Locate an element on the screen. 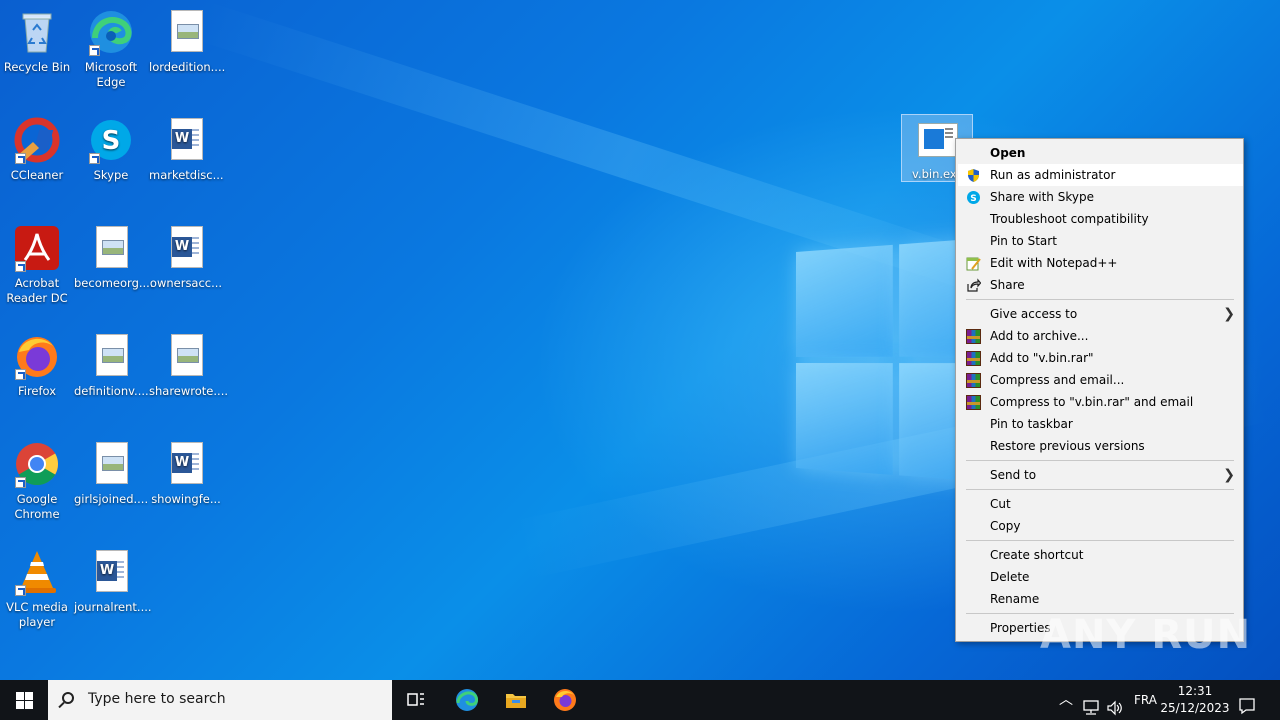  menu-item-delete: Delete is located at coordinates (1100, 577).